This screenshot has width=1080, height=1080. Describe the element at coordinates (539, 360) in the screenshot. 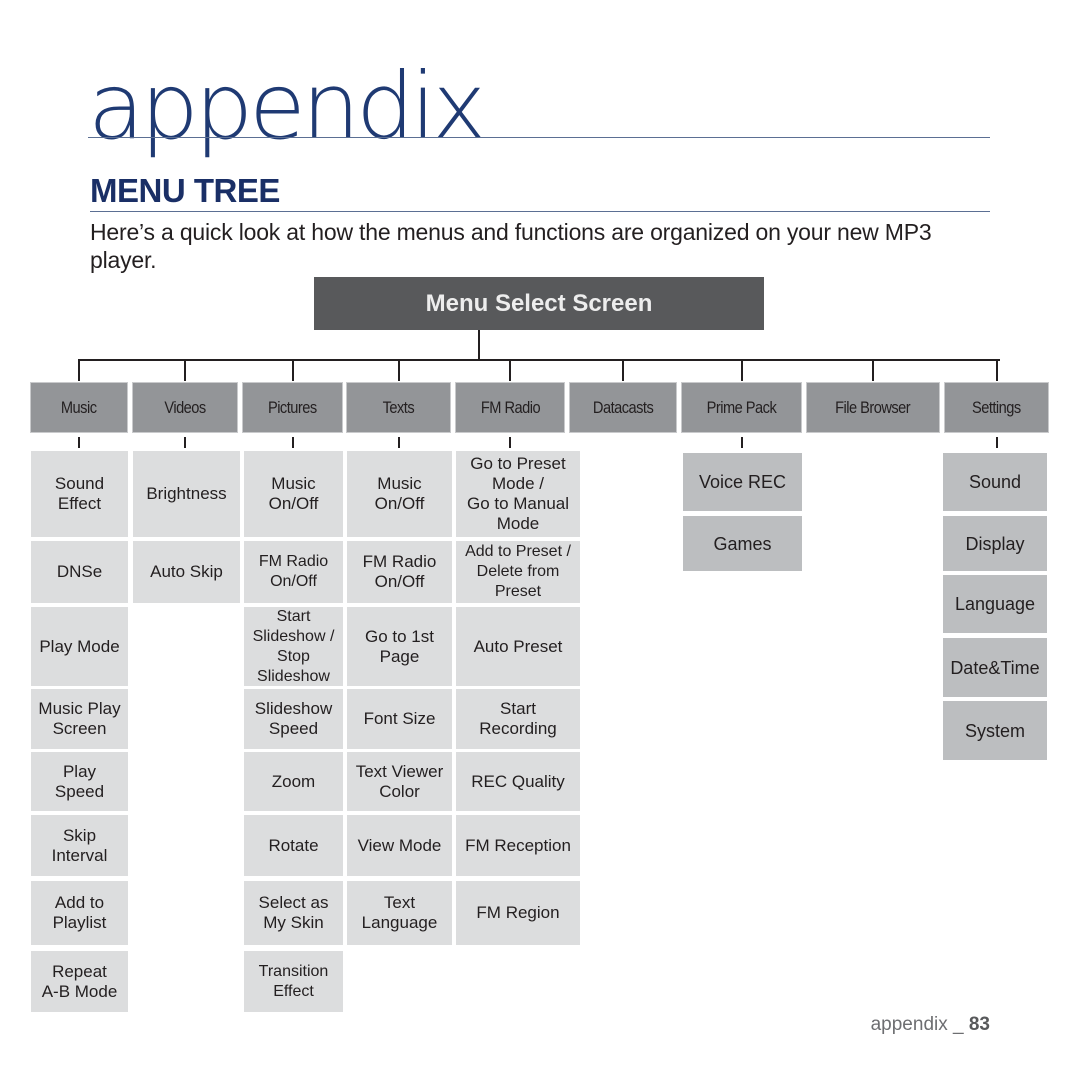

I see `horizontal-connector` at that location.